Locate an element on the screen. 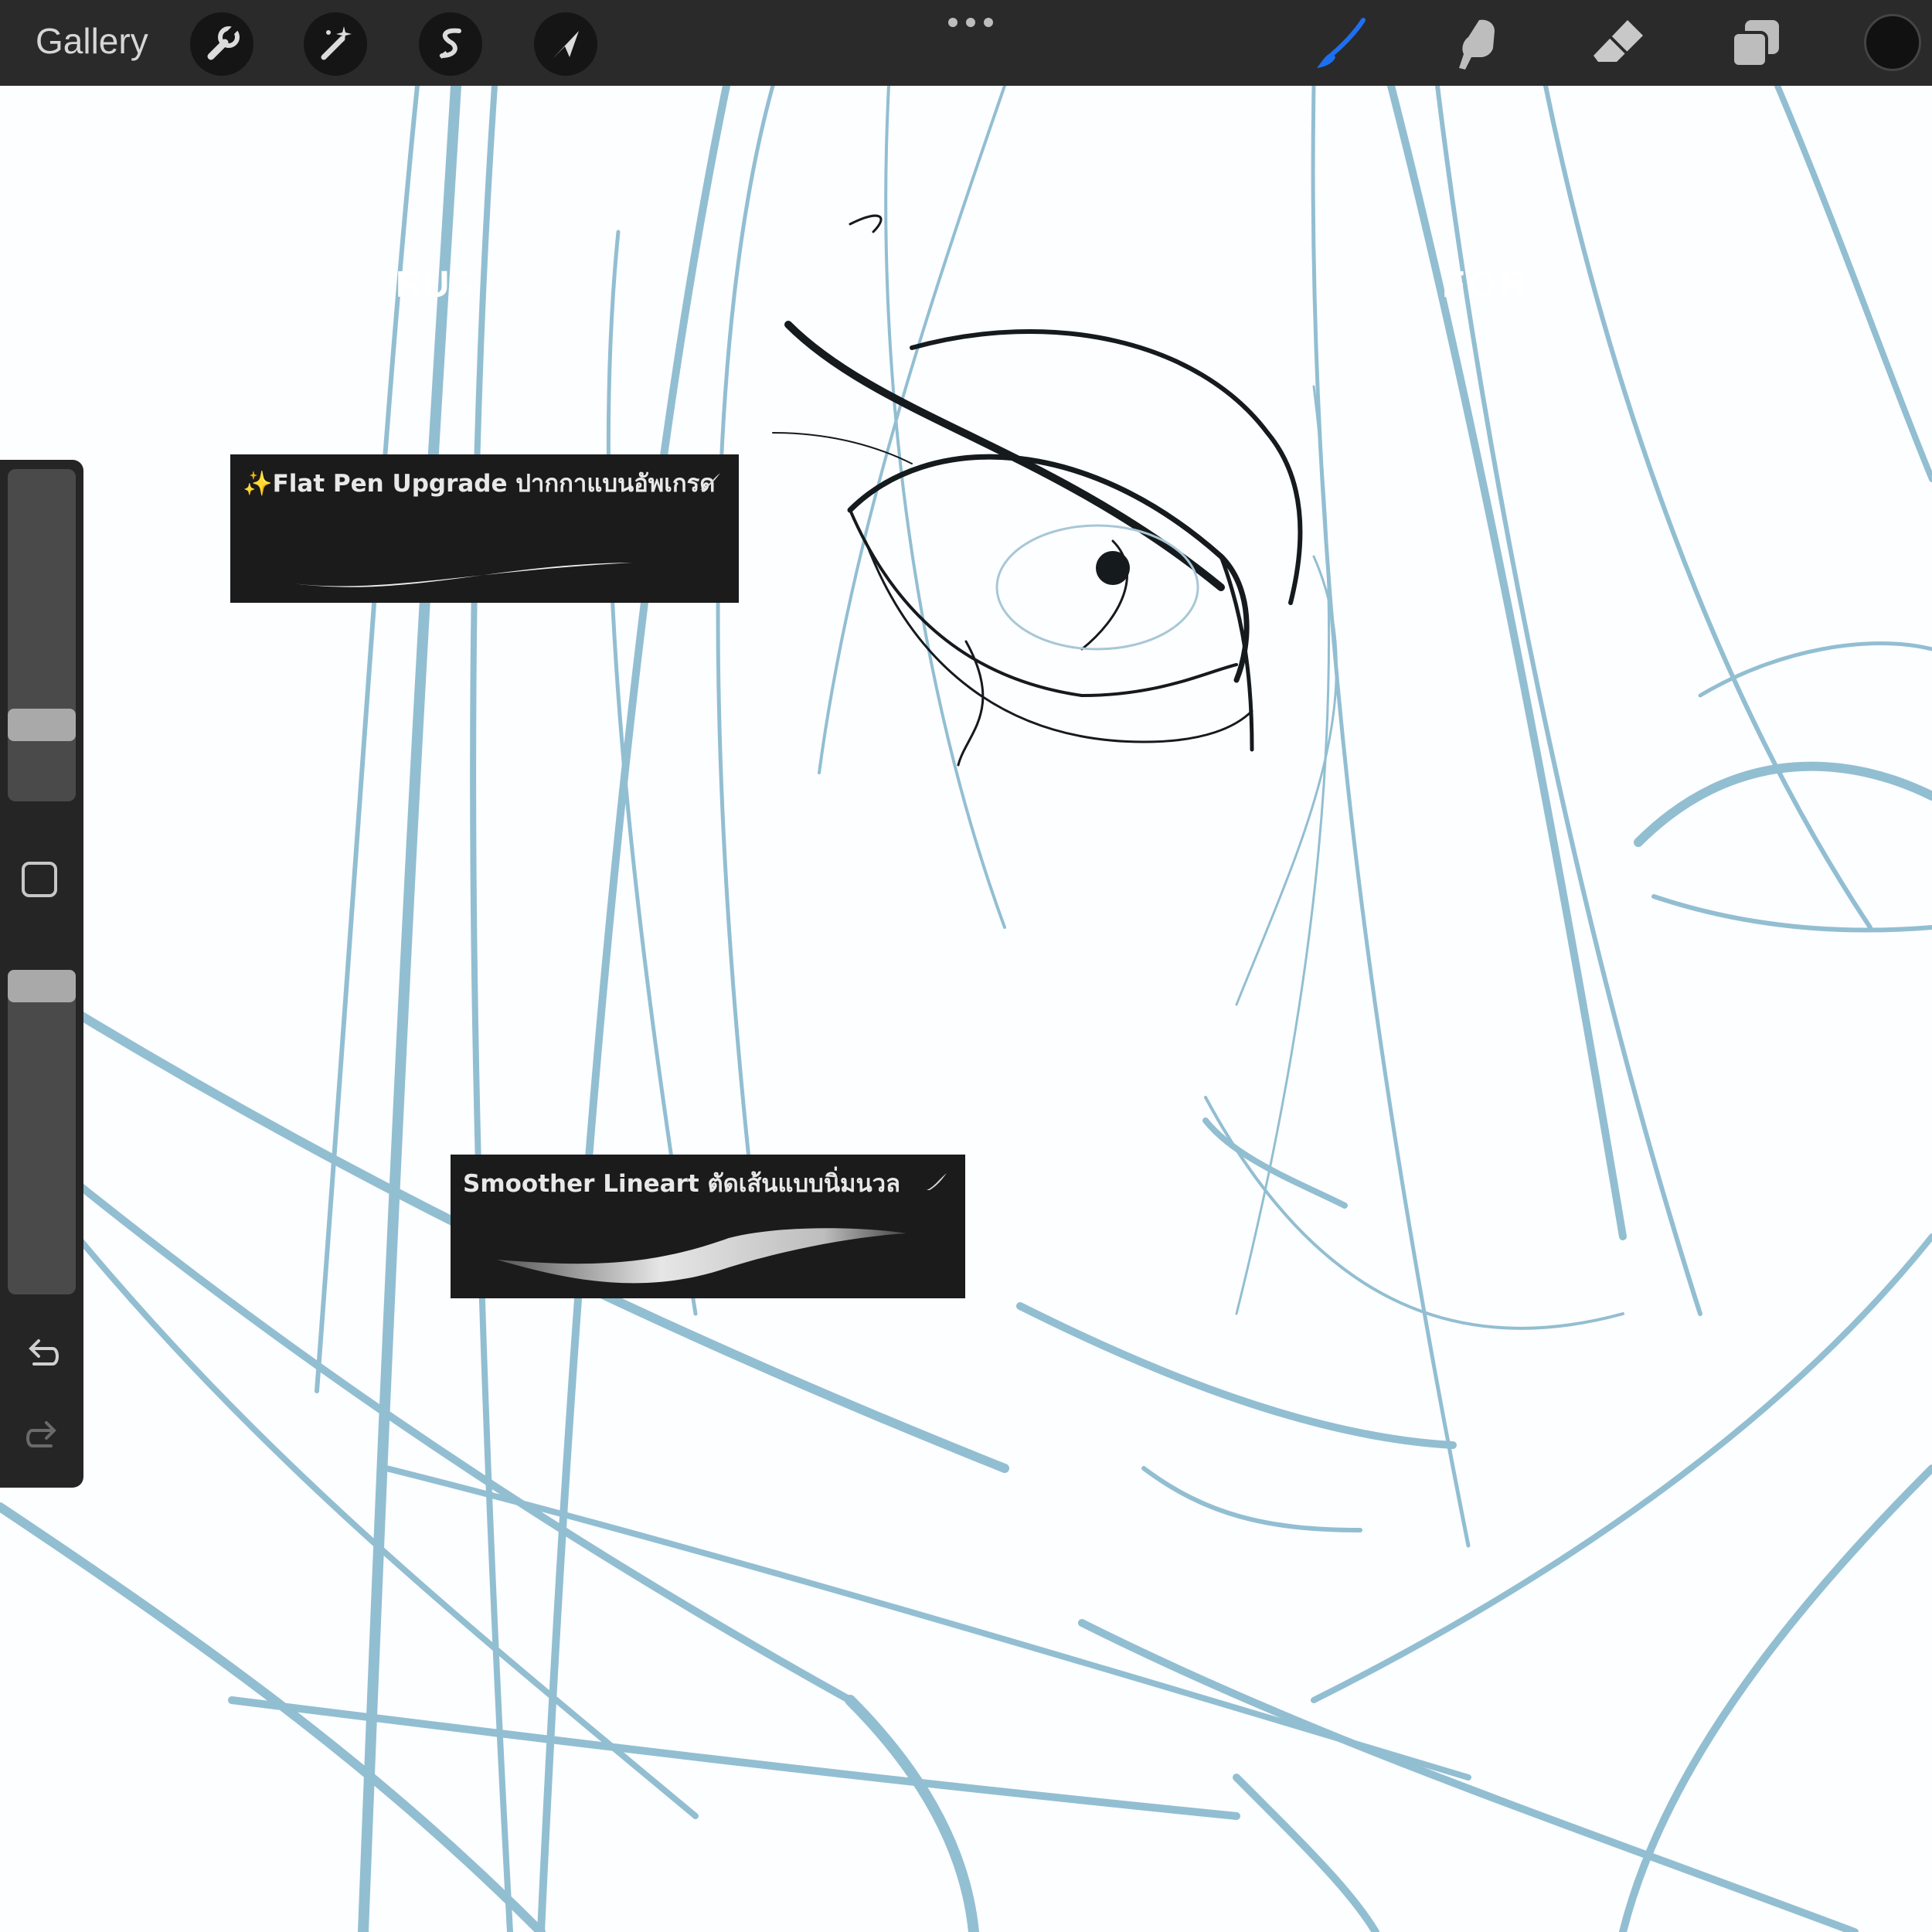 This screenshot has width=1932, height=1932. modify-button is located at coordinates (39, 879).